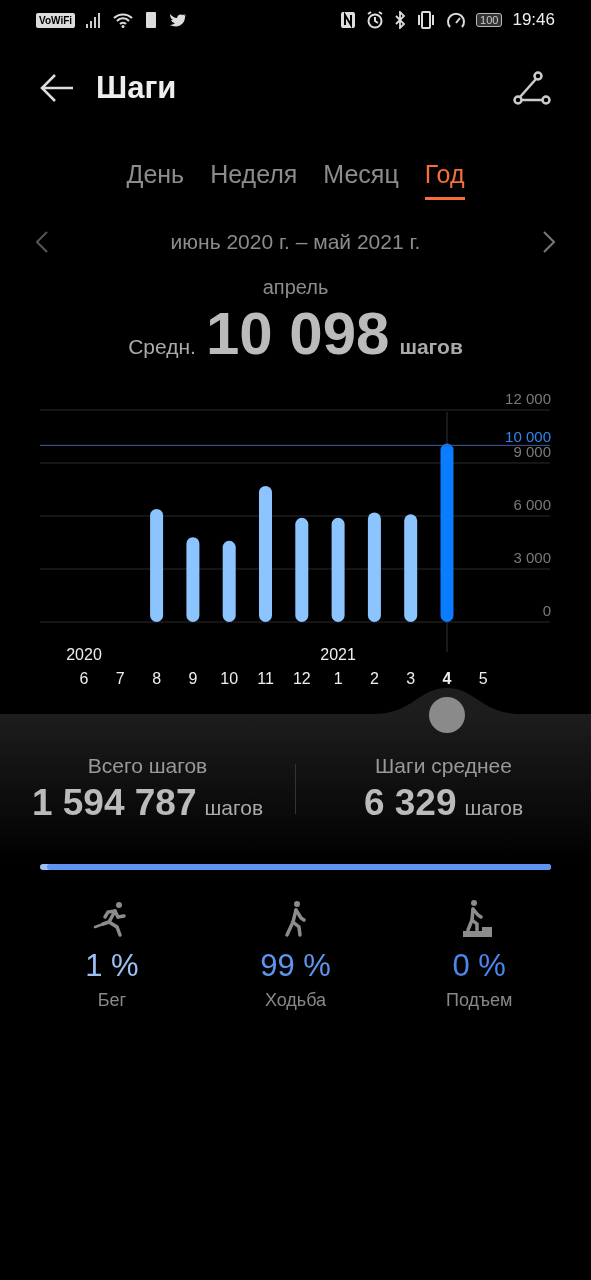  What do you see at coordinates (374, 678) in the screenshot?
I see `month-label: 2` at bounding box center [374, 678].